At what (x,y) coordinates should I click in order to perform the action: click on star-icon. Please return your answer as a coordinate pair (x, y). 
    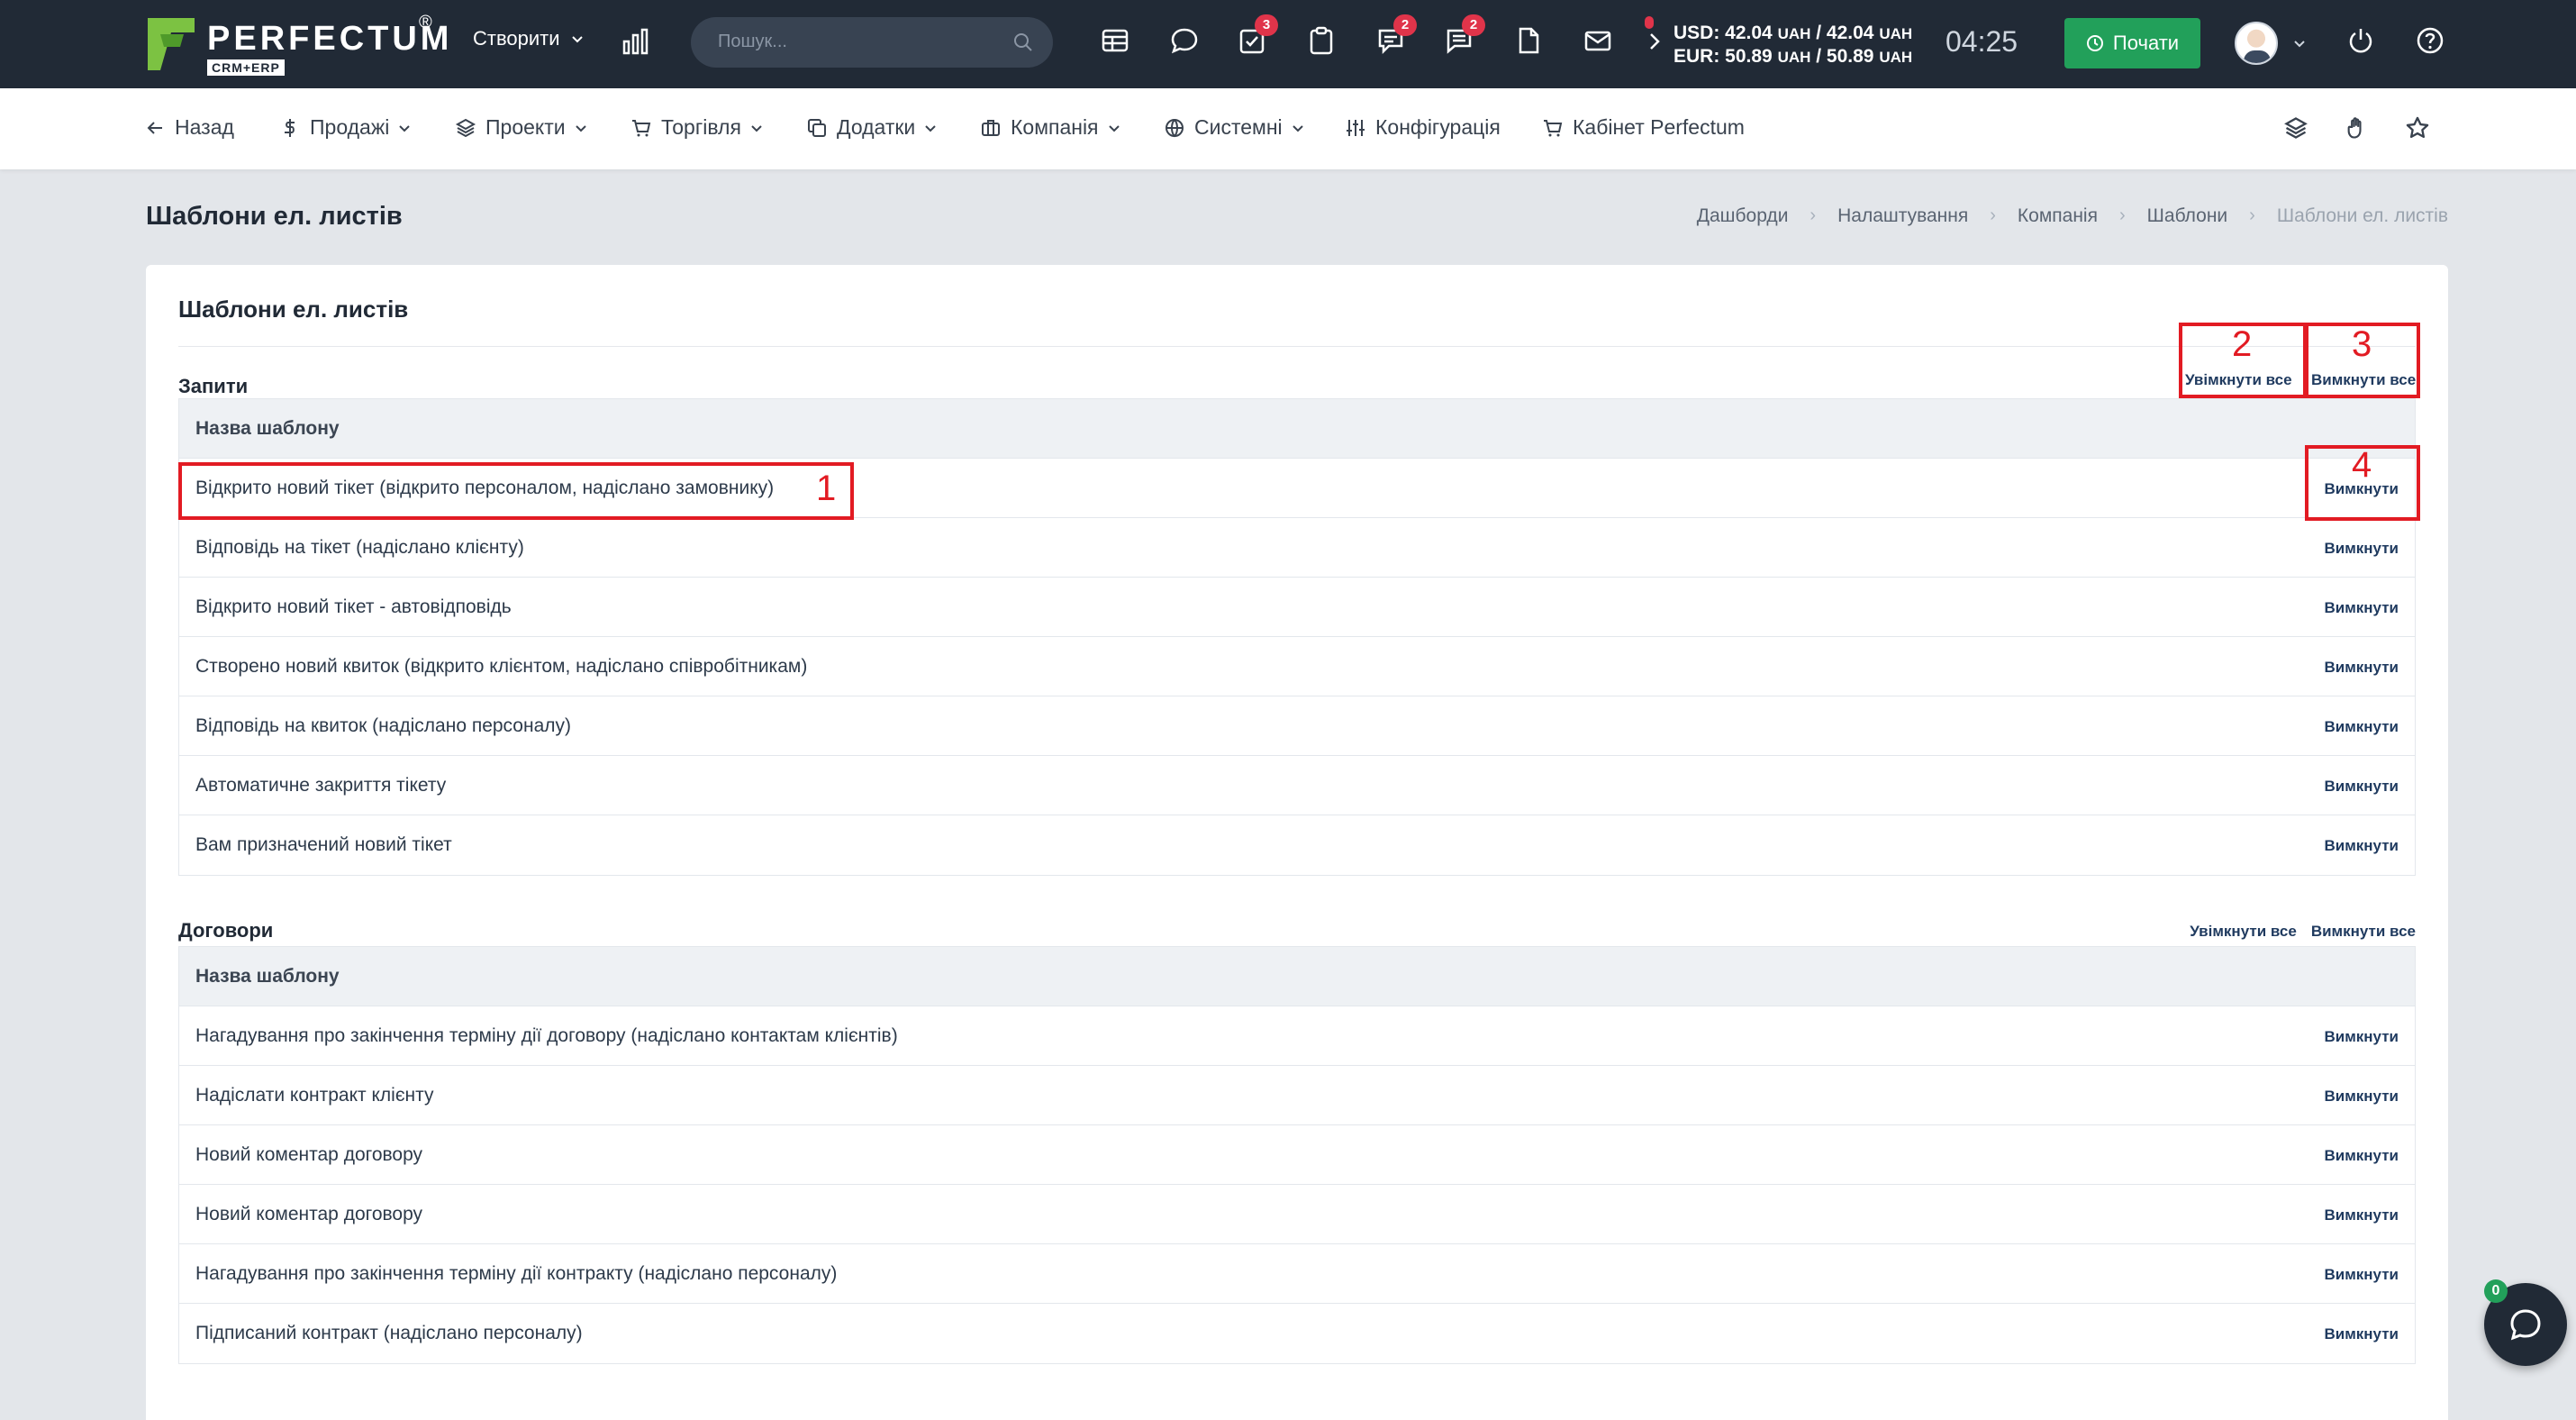
    Looking at the image, I should click on (2417, 128).